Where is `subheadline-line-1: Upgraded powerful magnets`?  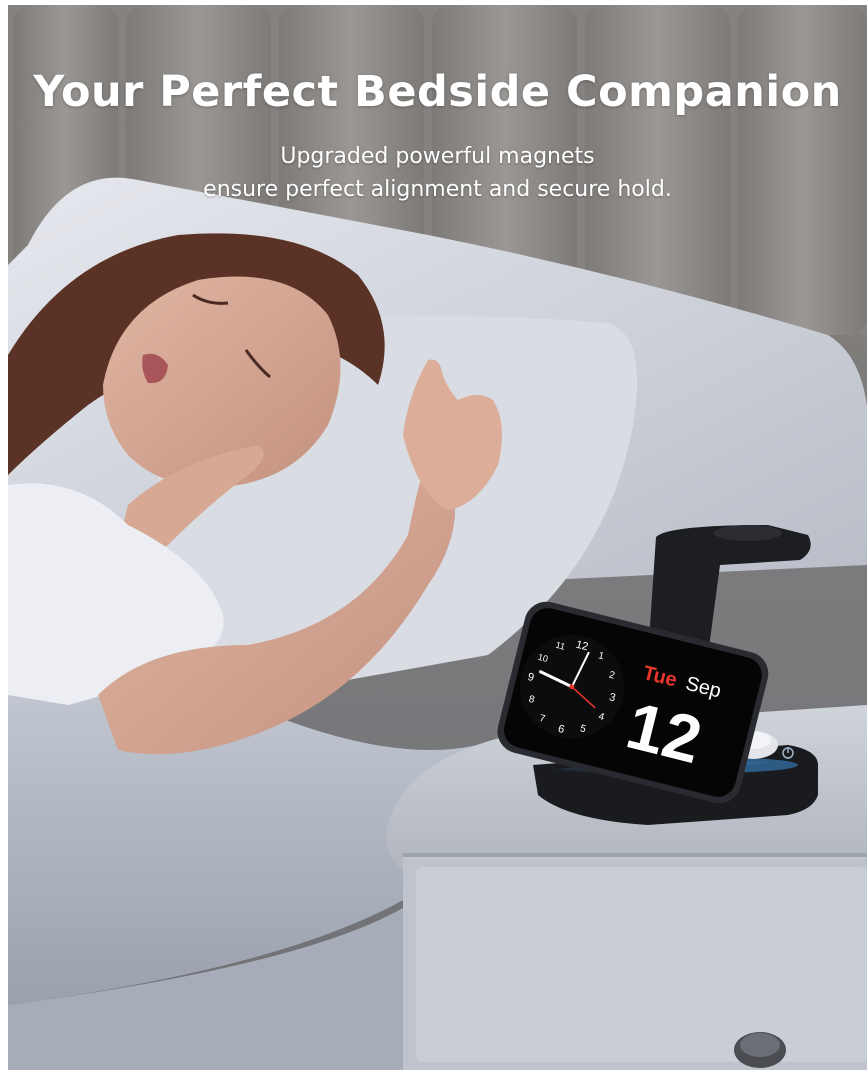
subheadline-line-1: Upgraded powerful magnets is located at coordinates (437, 156).